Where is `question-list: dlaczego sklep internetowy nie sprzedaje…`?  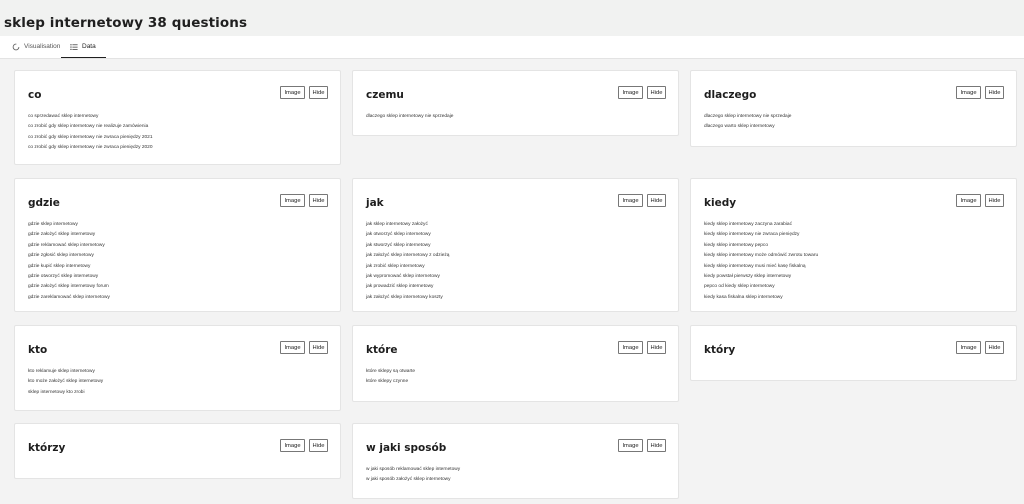 question-list: dlaczego sklep internetowy nie sprzedaje… is located at coordinates (747, 122).